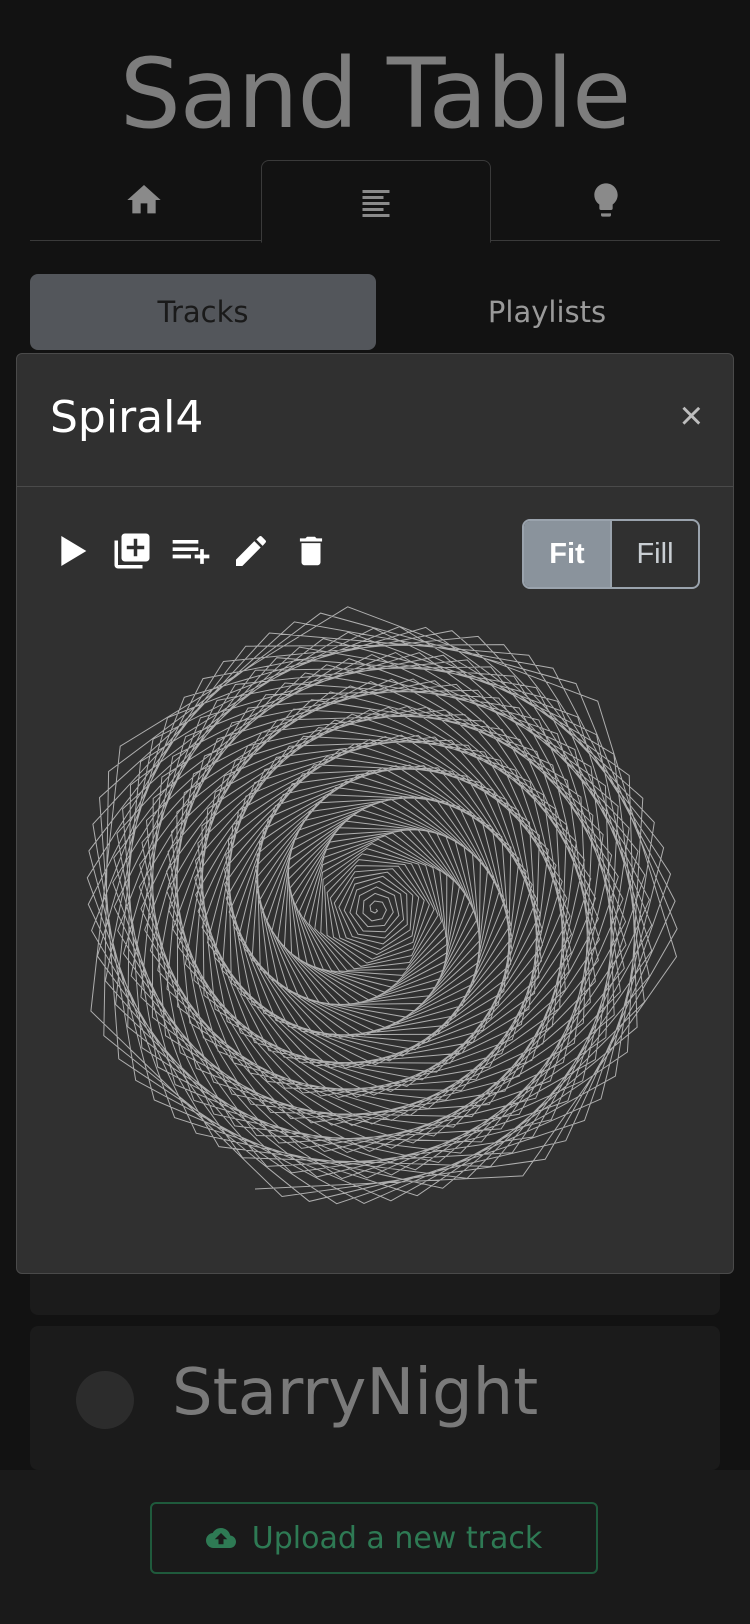 The height and width of the screenshot is (1624, 750). What do you see at coordinates (691, 416) in the screenshot?
I see `close-icon: ×` at bounding box center [691, 416].